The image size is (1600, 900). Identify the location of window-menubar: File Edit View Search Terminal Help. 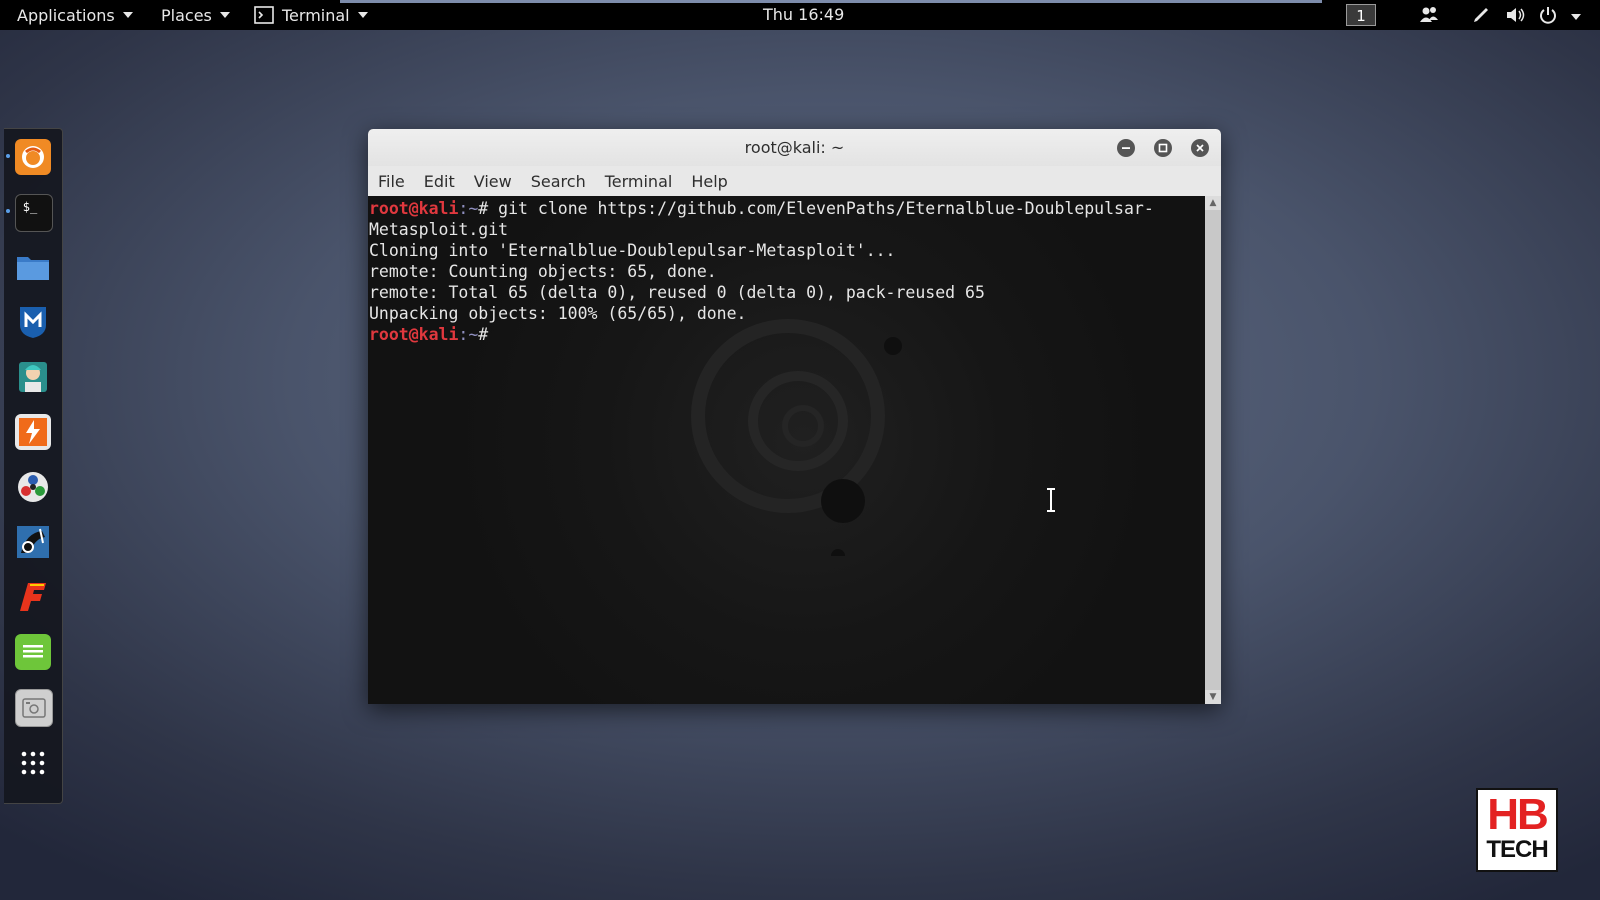
(794, 181).